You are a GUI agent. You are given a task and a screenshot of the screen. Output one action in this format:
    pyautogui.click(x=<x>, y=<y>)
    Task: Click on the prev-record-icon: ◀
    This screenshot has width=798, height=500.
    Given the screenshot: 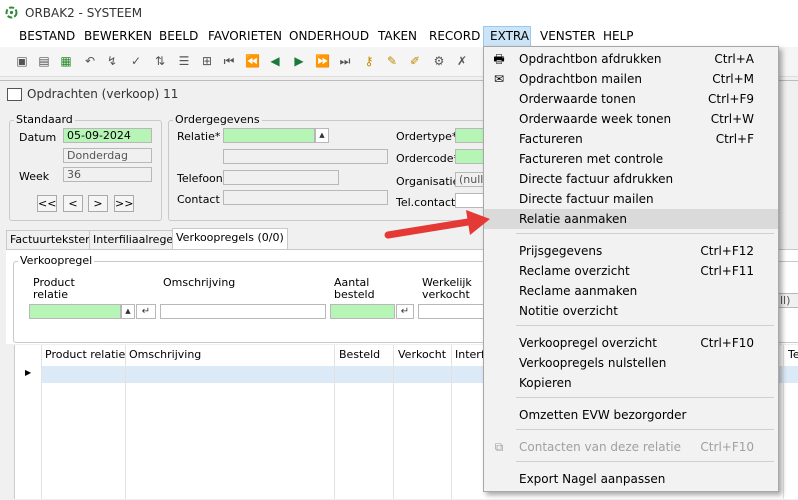 What is the action you would take?
    pyautogui.click(x=275, y=61)
    